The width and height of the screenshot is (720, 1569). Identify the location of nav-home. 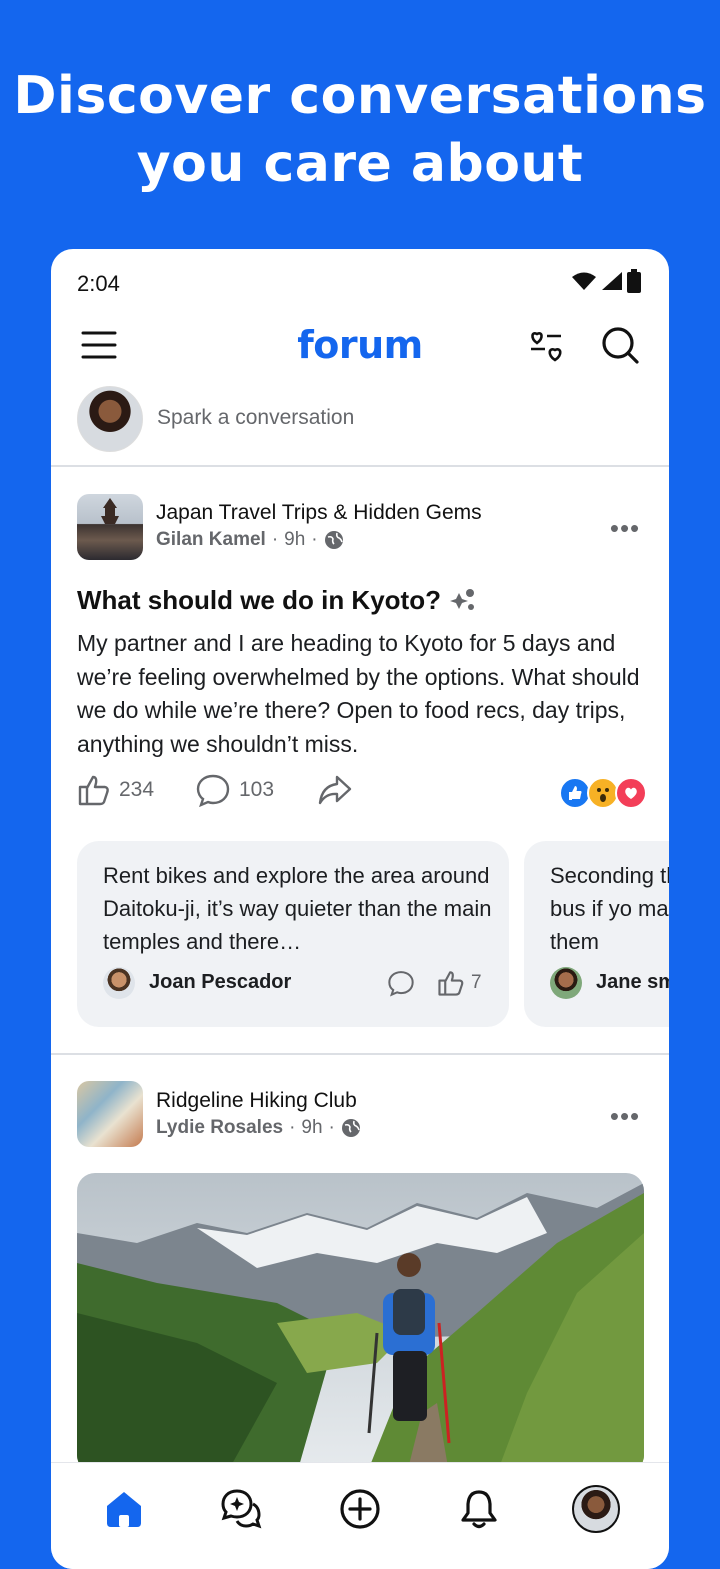
(124, 1509).